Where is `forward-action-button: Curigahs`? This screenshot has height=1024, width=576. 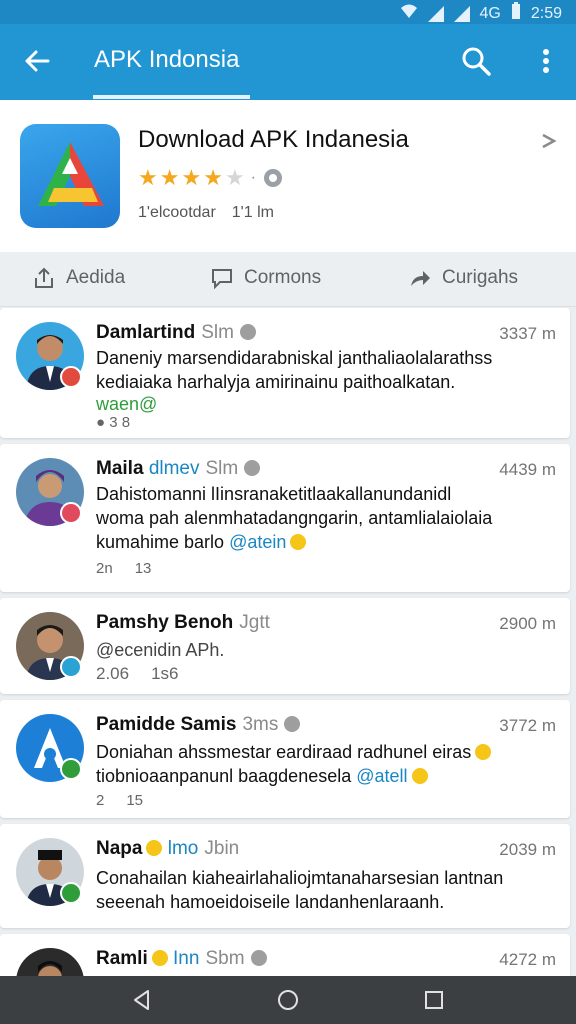
forward-action-button: Curigahs is located at coordinates (463, 278).